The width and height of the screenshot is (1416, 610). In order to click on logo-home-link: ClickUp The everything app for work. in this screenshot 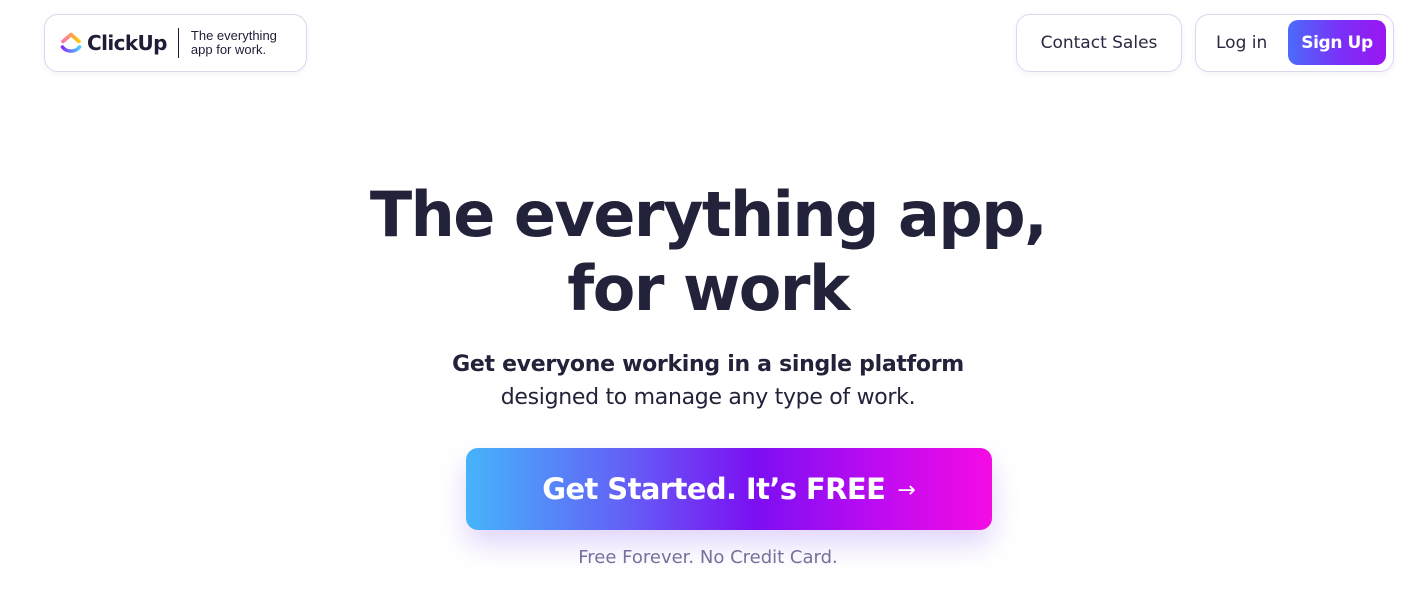, I will do `click(175, 43)`.